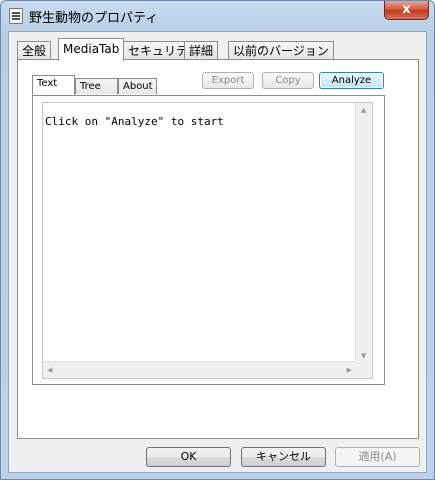 The width and height of the screenshot is (435, 480). I want to click on scrollbar-corner, so click(363, 369).